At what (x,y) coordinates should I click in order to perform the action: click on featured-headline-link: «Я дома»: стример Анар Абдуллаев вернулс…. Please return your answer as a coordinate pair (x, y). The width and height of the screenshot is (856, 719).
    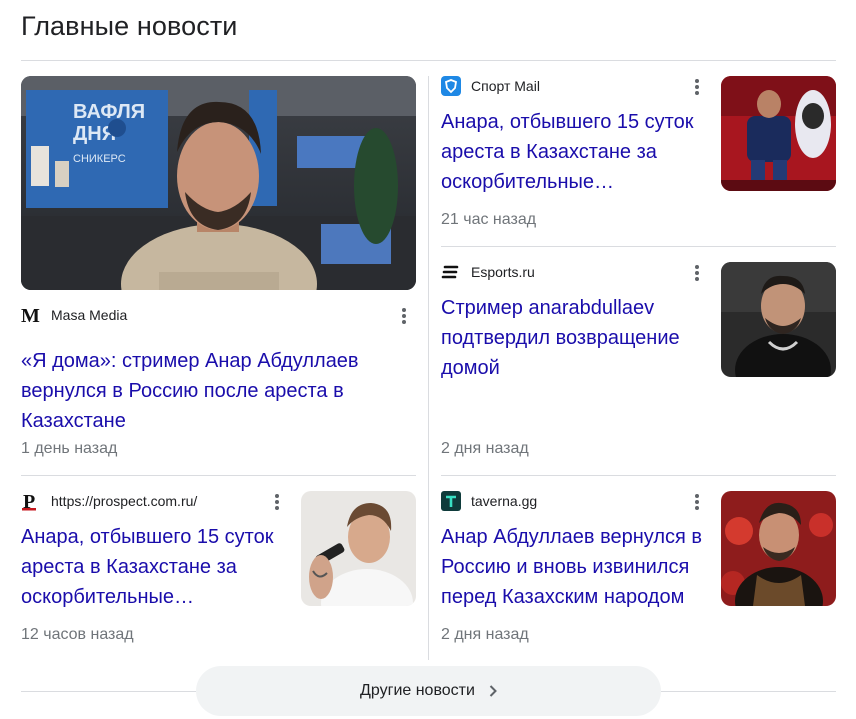
    Looking at the image, I should click on (218, 391).